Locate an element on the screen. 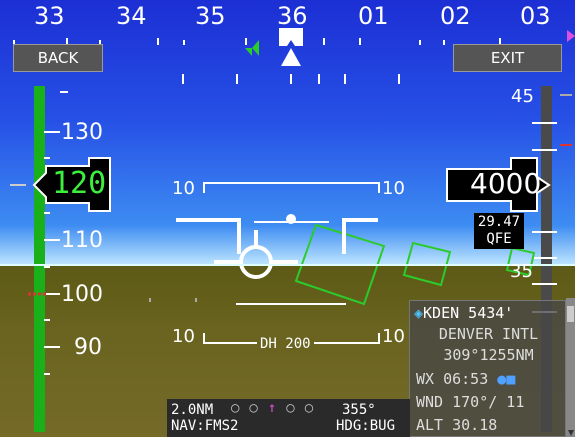 The height and width of the screenshot is (437, 575). airport-bearing: 309°1255NM is located at coordinates (488, 355).